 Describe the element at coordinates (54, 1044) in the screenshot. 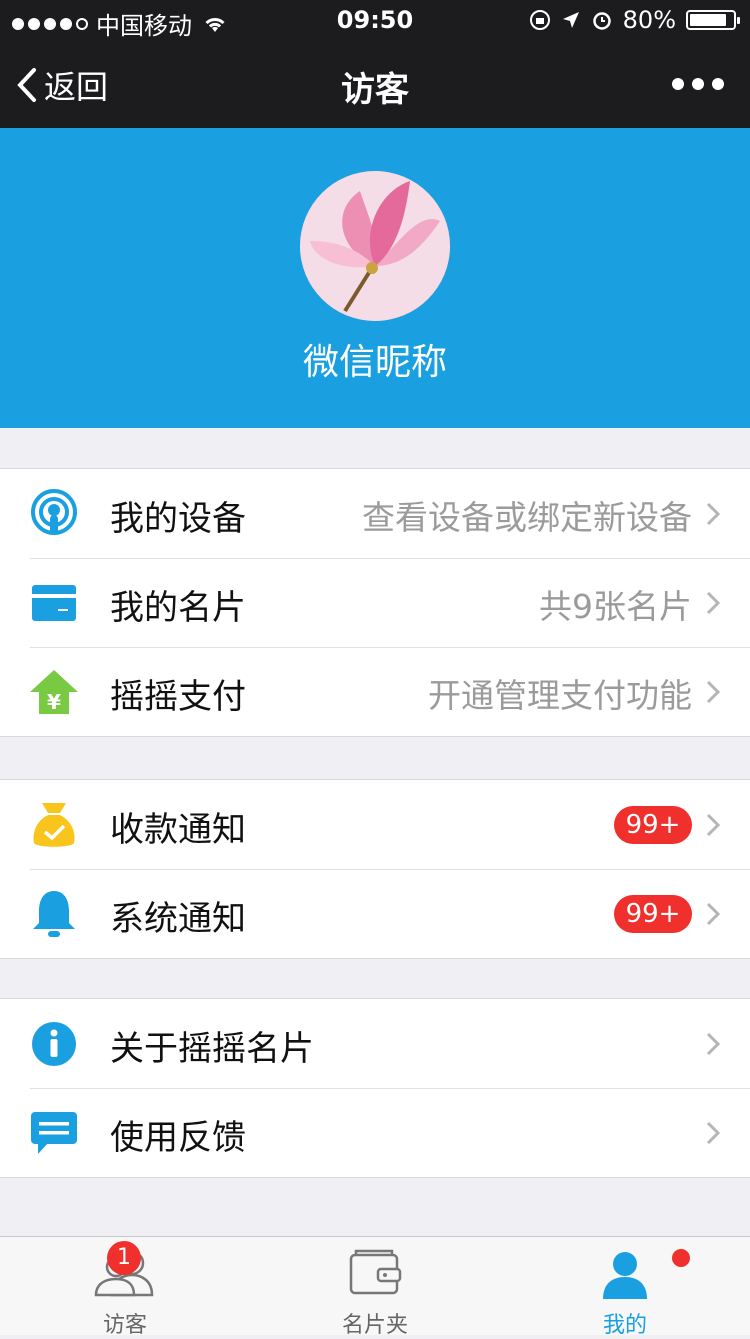

I see `info-icon` at that location.